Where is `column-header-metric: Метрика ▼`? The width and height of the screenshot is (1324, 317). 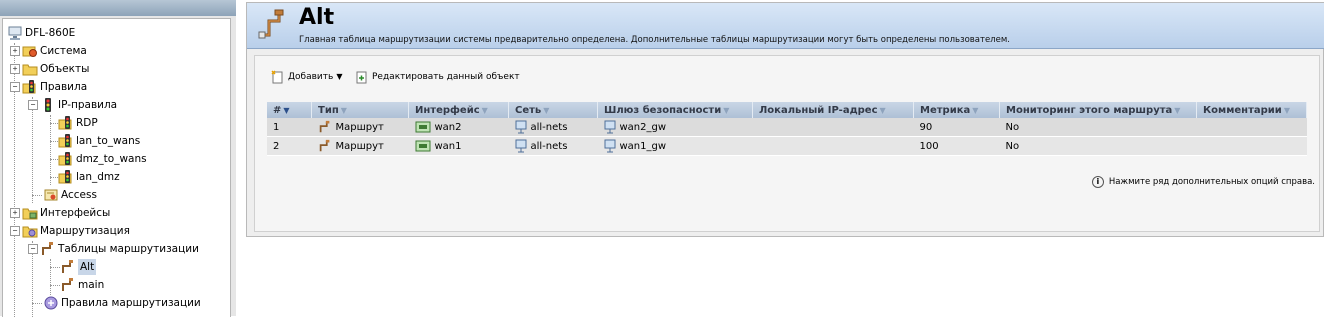 column-header-metric: Метрика ▼ is located at coordinates (956, 110).